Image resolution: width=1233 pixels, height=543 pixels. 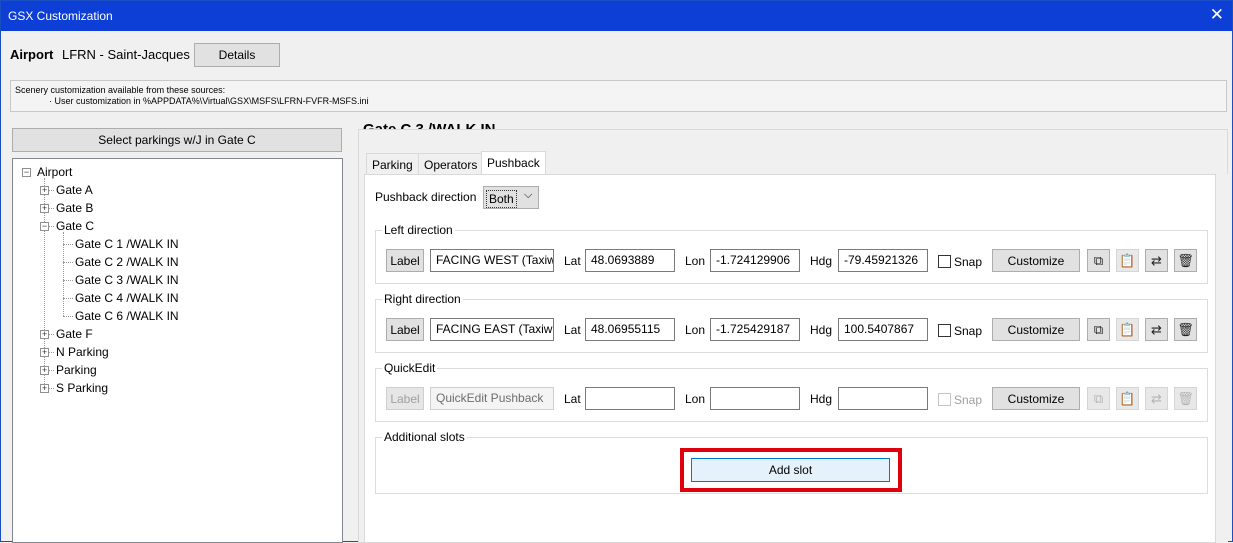 What do you see at coordinates (755, 329) in the screenshot?
I see `right-lon-field: -1.725429187` at bounding box center [755, 329].